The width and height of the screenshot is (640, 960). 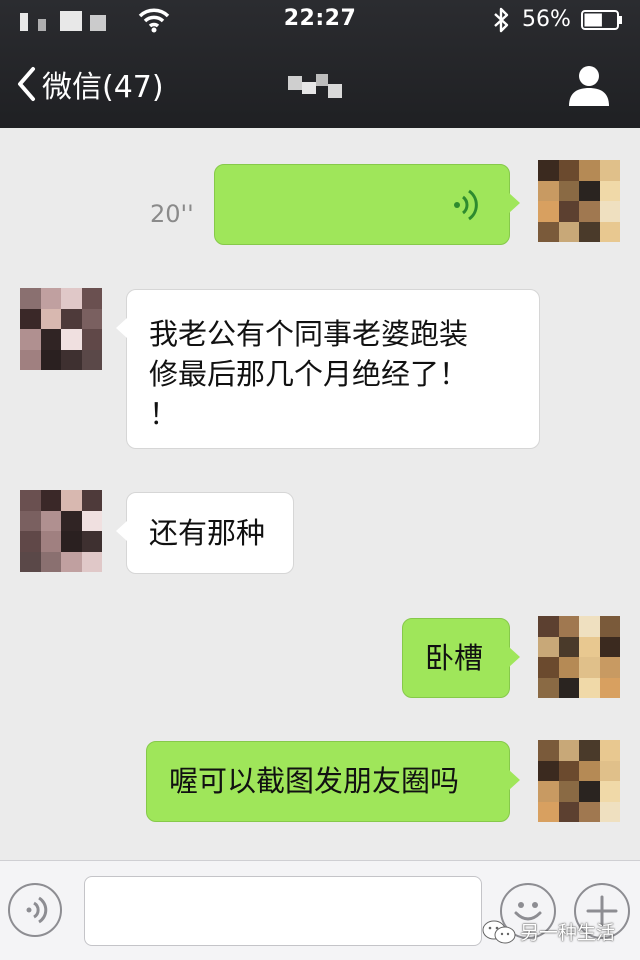 What do you see at coordinates (568, 933) in the screenshot?
I see `watermark-text: 另一种生活` at bounding box center [568, 933].